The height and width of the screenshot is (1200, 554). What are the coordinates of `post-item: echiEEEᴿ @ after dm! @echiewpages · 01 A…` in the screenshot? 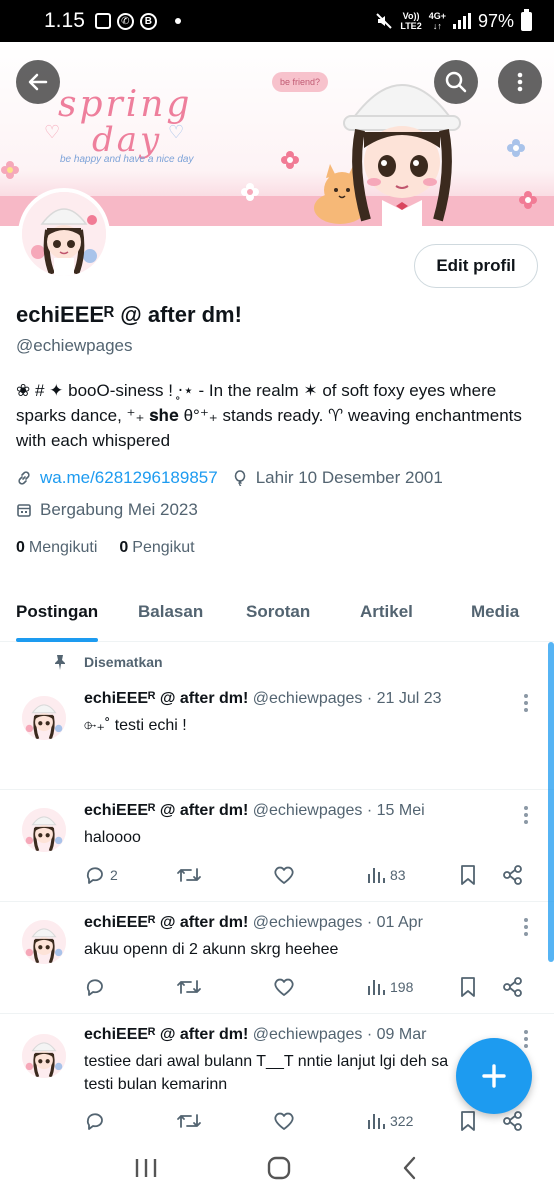 It's located at (277, 958).